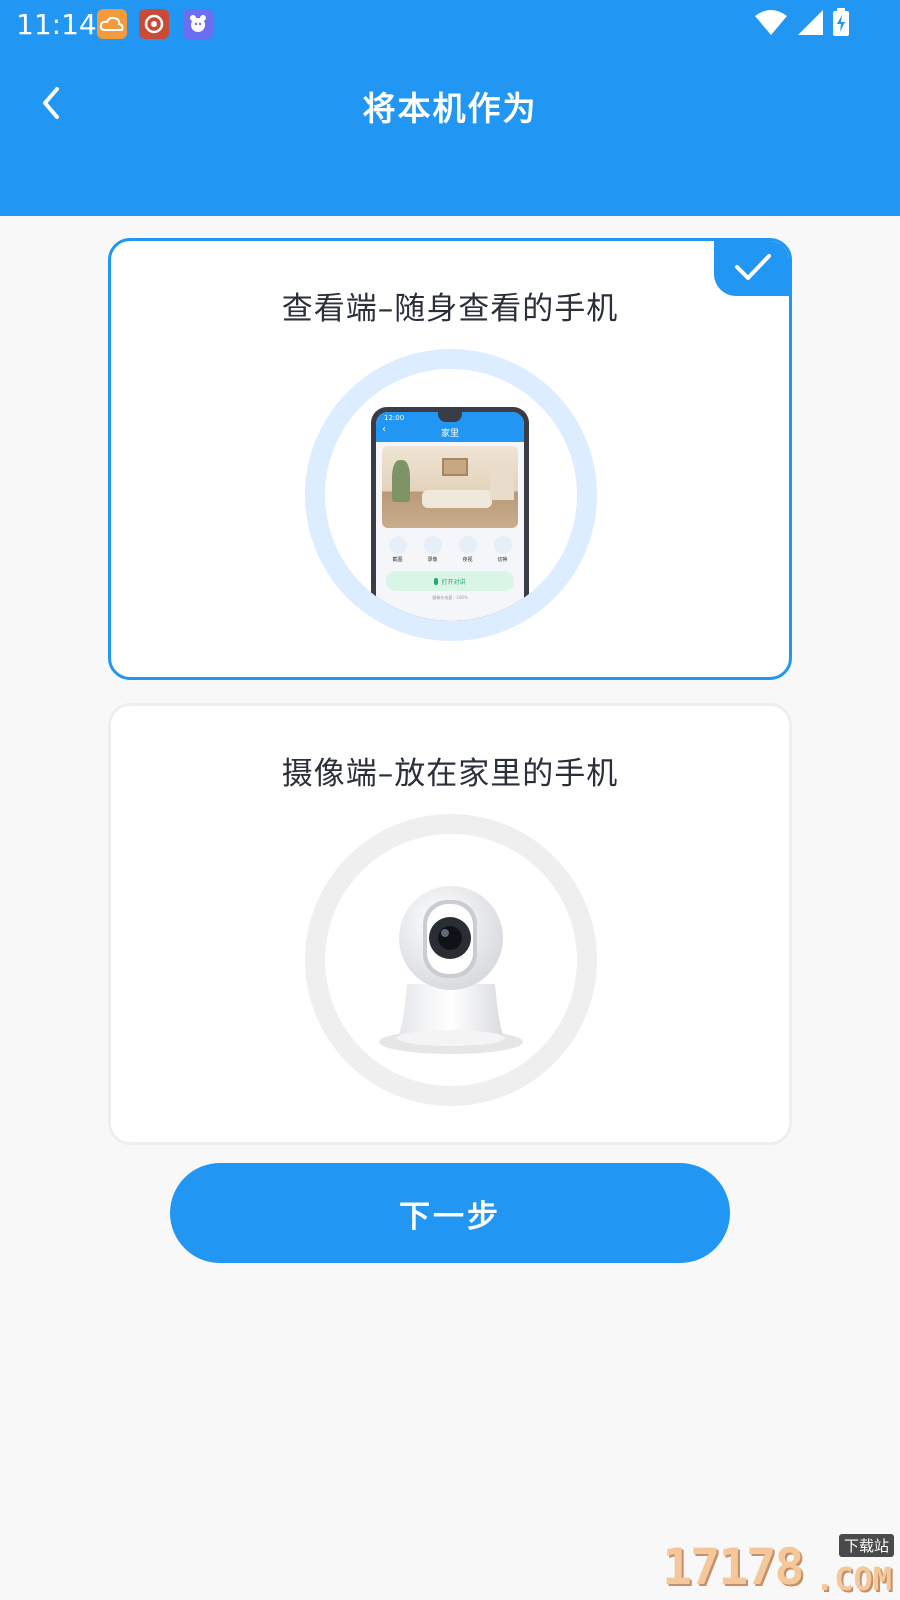 The image size is (900, 1600). I want to click on status-bar: 11:14, so click(450, 24).